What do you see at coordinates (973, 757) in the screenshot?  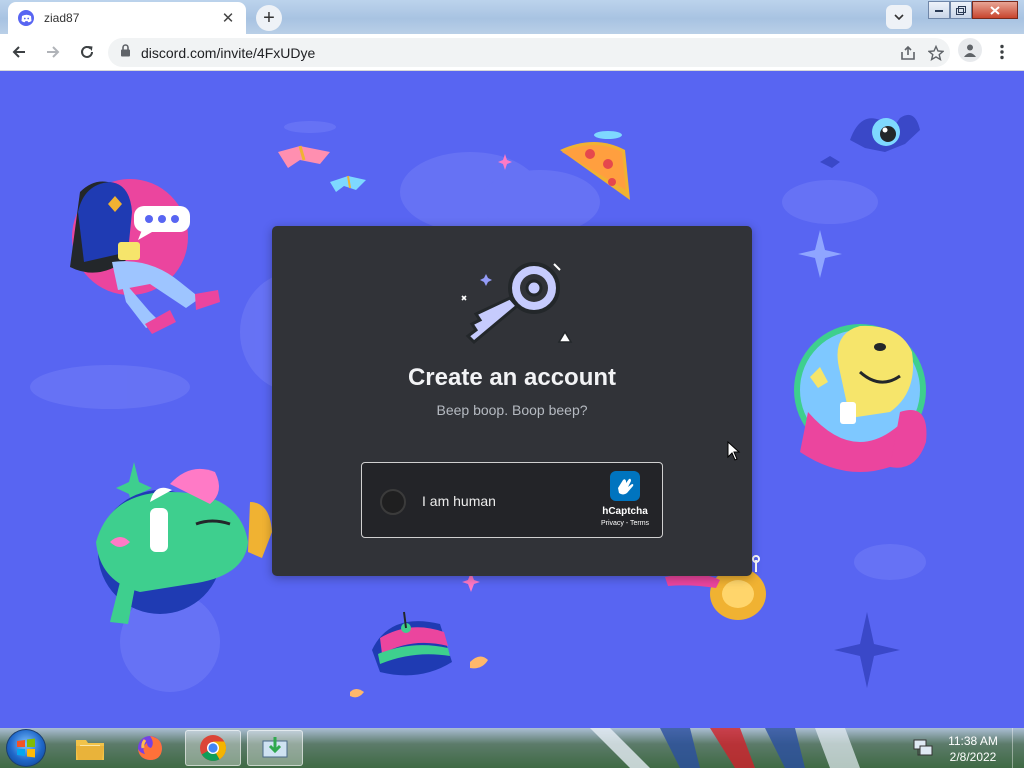 I see `clock-date: 2/8/2022` at bounding box center [973, 757].